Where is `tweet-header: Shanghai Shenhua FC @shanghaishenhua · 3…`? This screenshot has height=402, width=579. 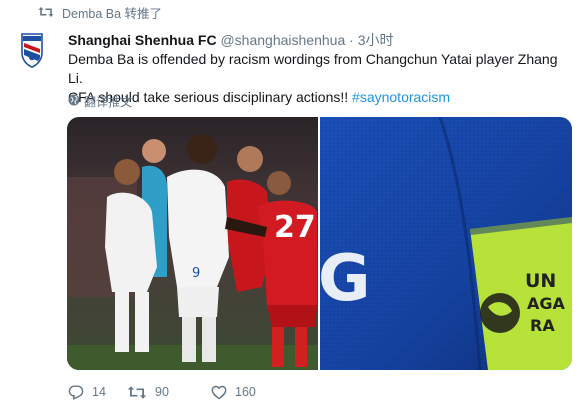
tweet-header: Shanghai Shenhua FC @shanghaishenhua · 3… is located at coordinates (230, 40).